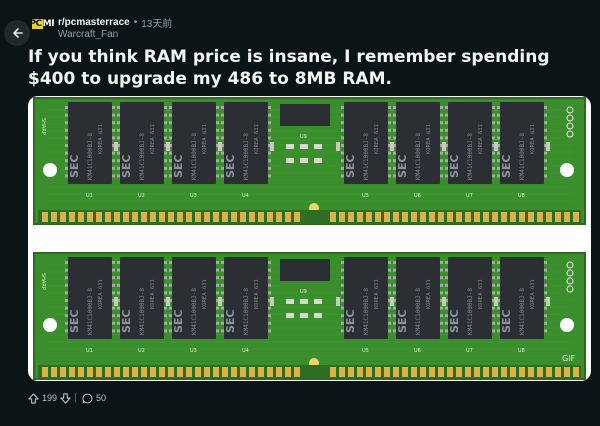 The width and height of the screenshot is (600, 426). Describe the element at coordinates (94, 22) in the screenshot. I see `subreddit-name: r/pcmasterrace` at that location.